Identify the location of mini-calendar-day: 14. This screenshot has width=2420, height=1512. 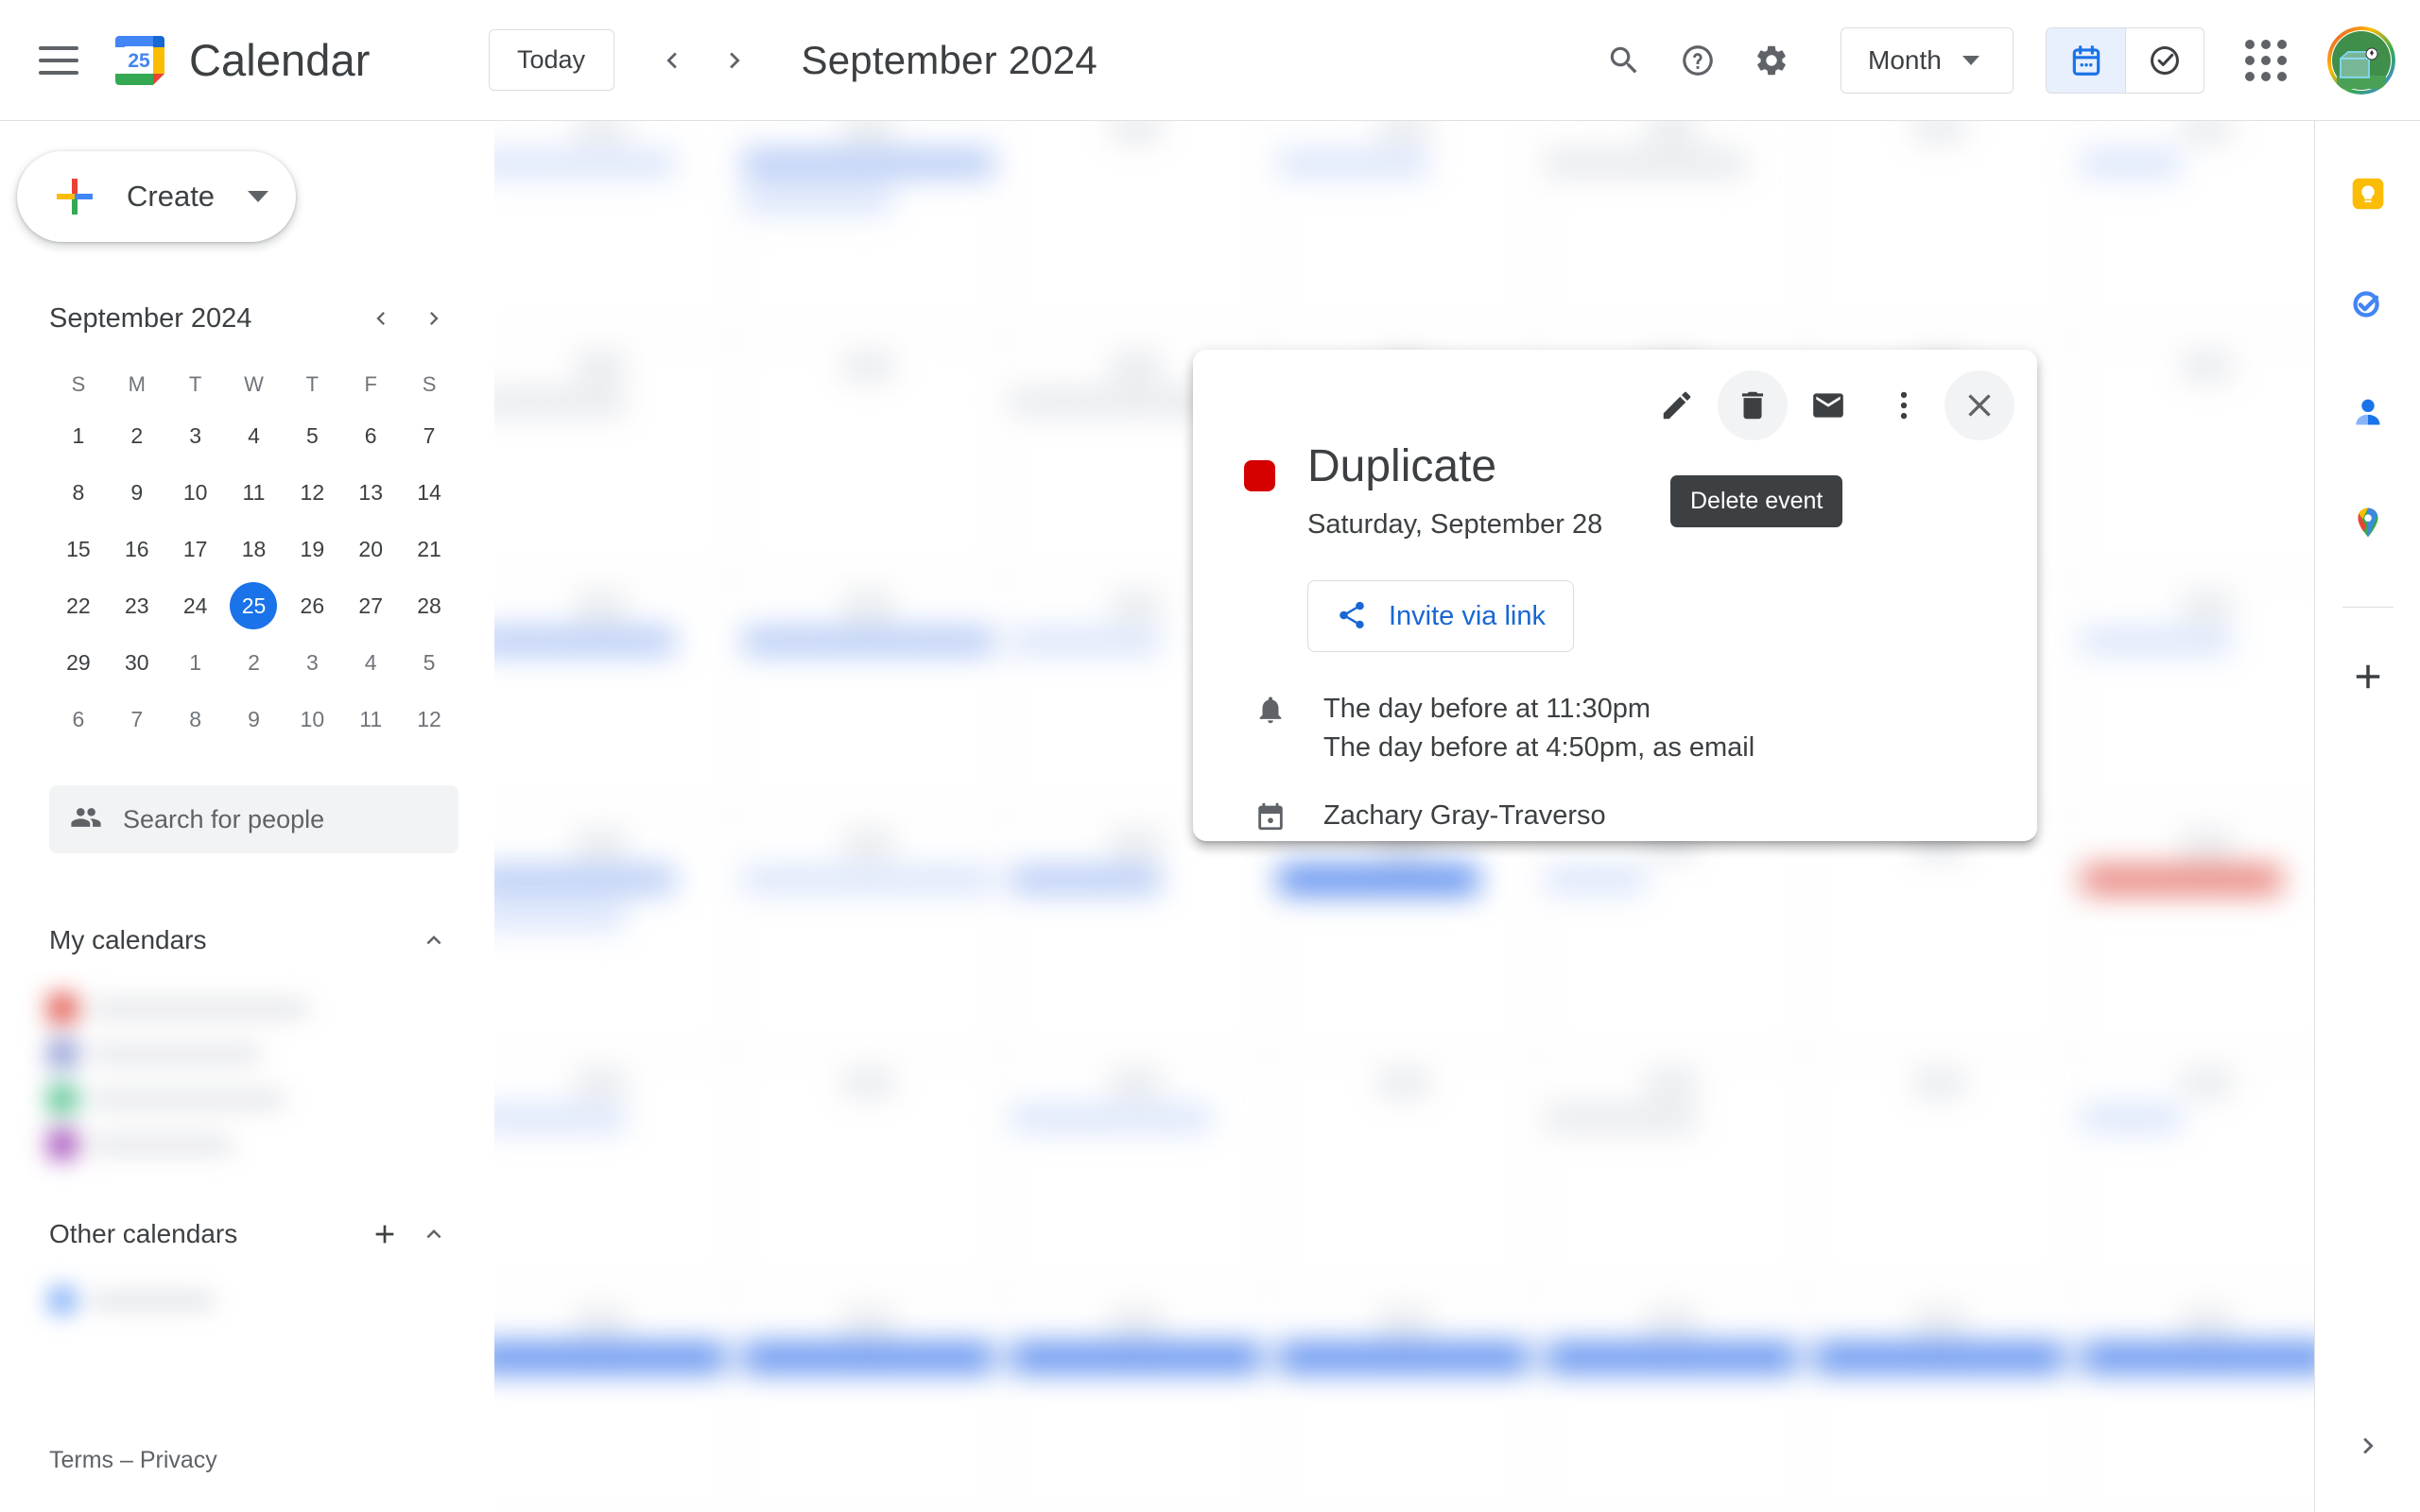
(429, 492).